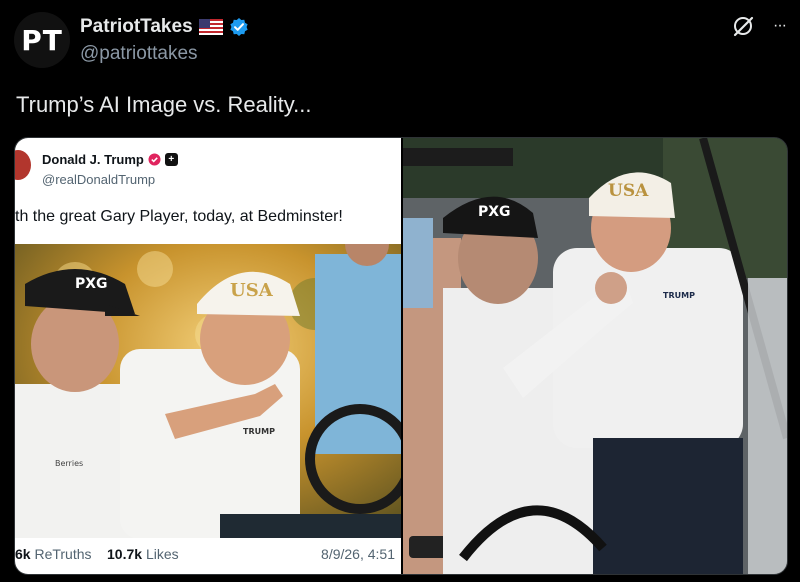  Describe the element at coordinates (759, 26) in the screenshot. I see `top-actions: ···` at that location.